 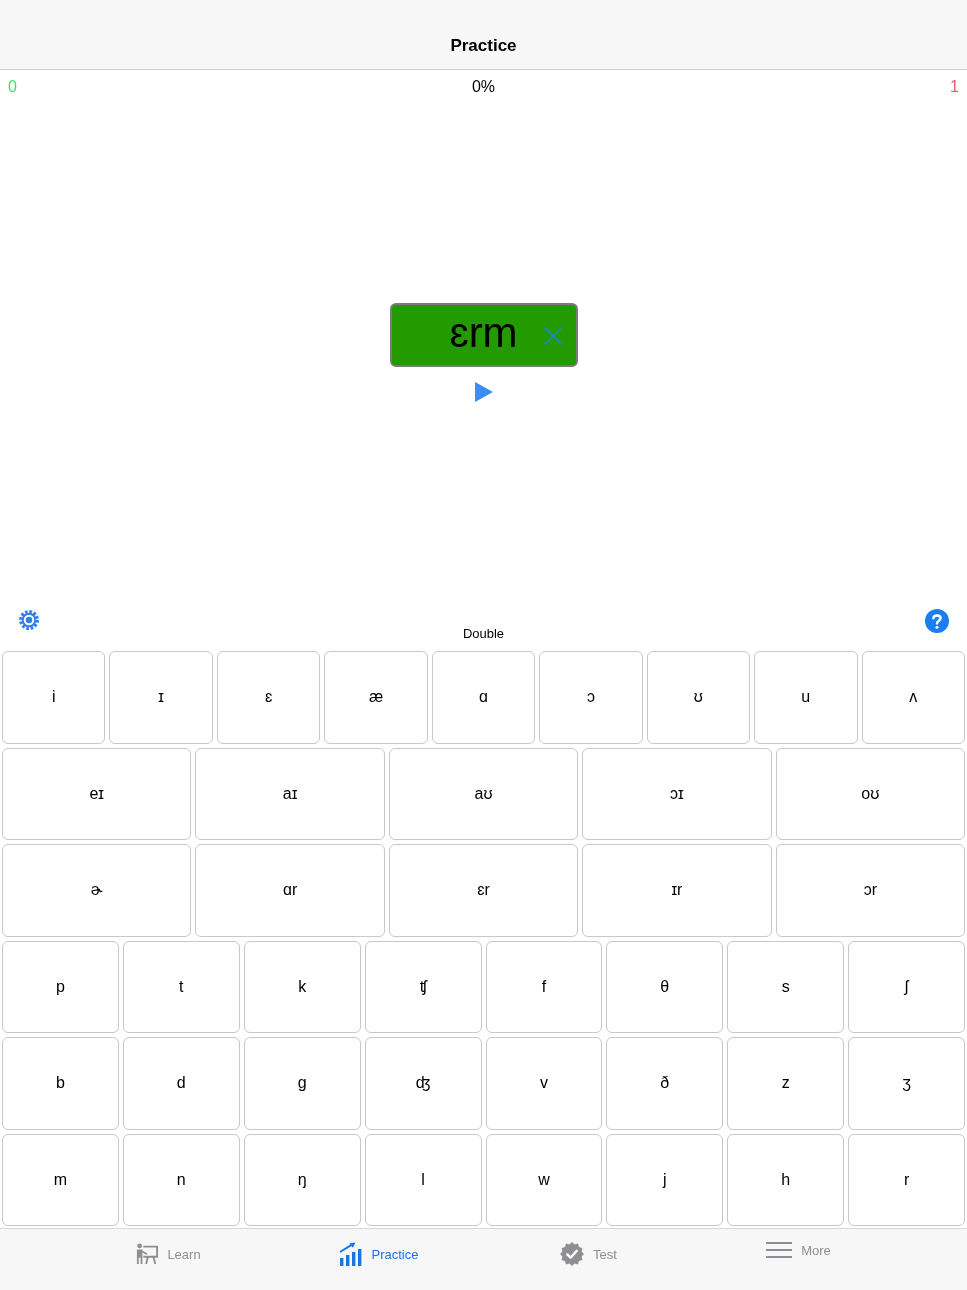 What do you see at coordinates (544, 1083) in the screenshot?
I see `key-button: v` at bounding box center [544, 1083].